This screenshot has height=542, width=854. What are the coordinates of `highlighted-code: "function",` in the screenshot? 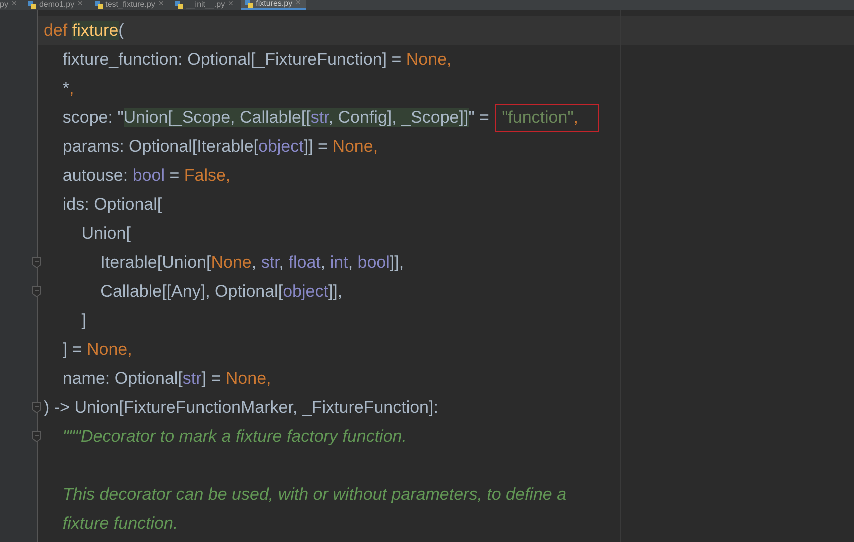 It's located at (547, 118).